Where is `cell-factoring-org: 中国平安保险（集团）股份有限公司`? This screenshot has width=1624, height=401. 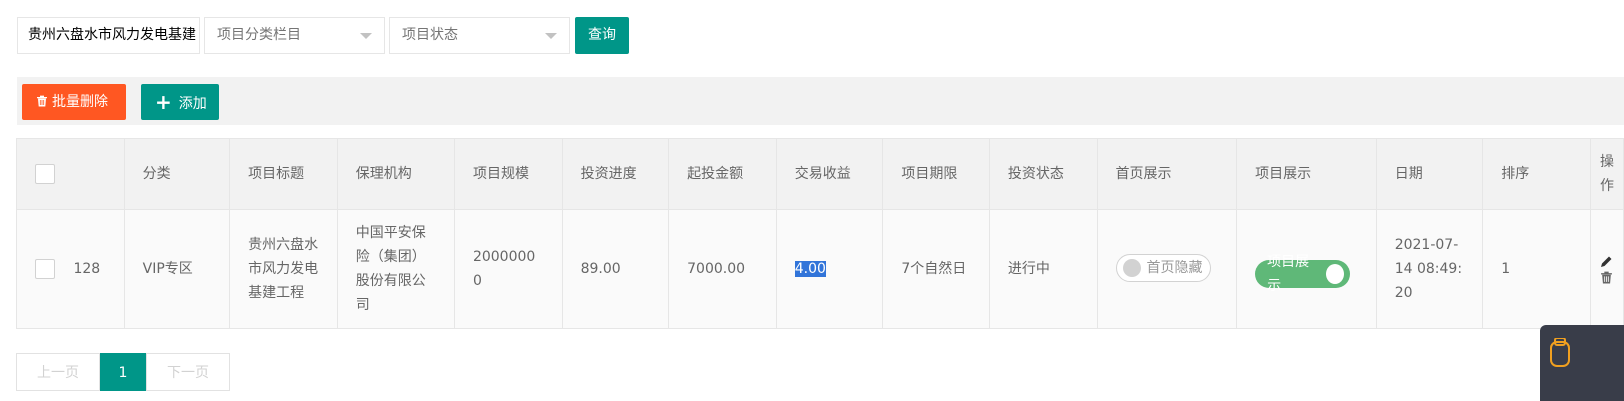 cell-factoring-org: 中国平安保险（集团）股份有限公司 is located at coordinates (395, 269).